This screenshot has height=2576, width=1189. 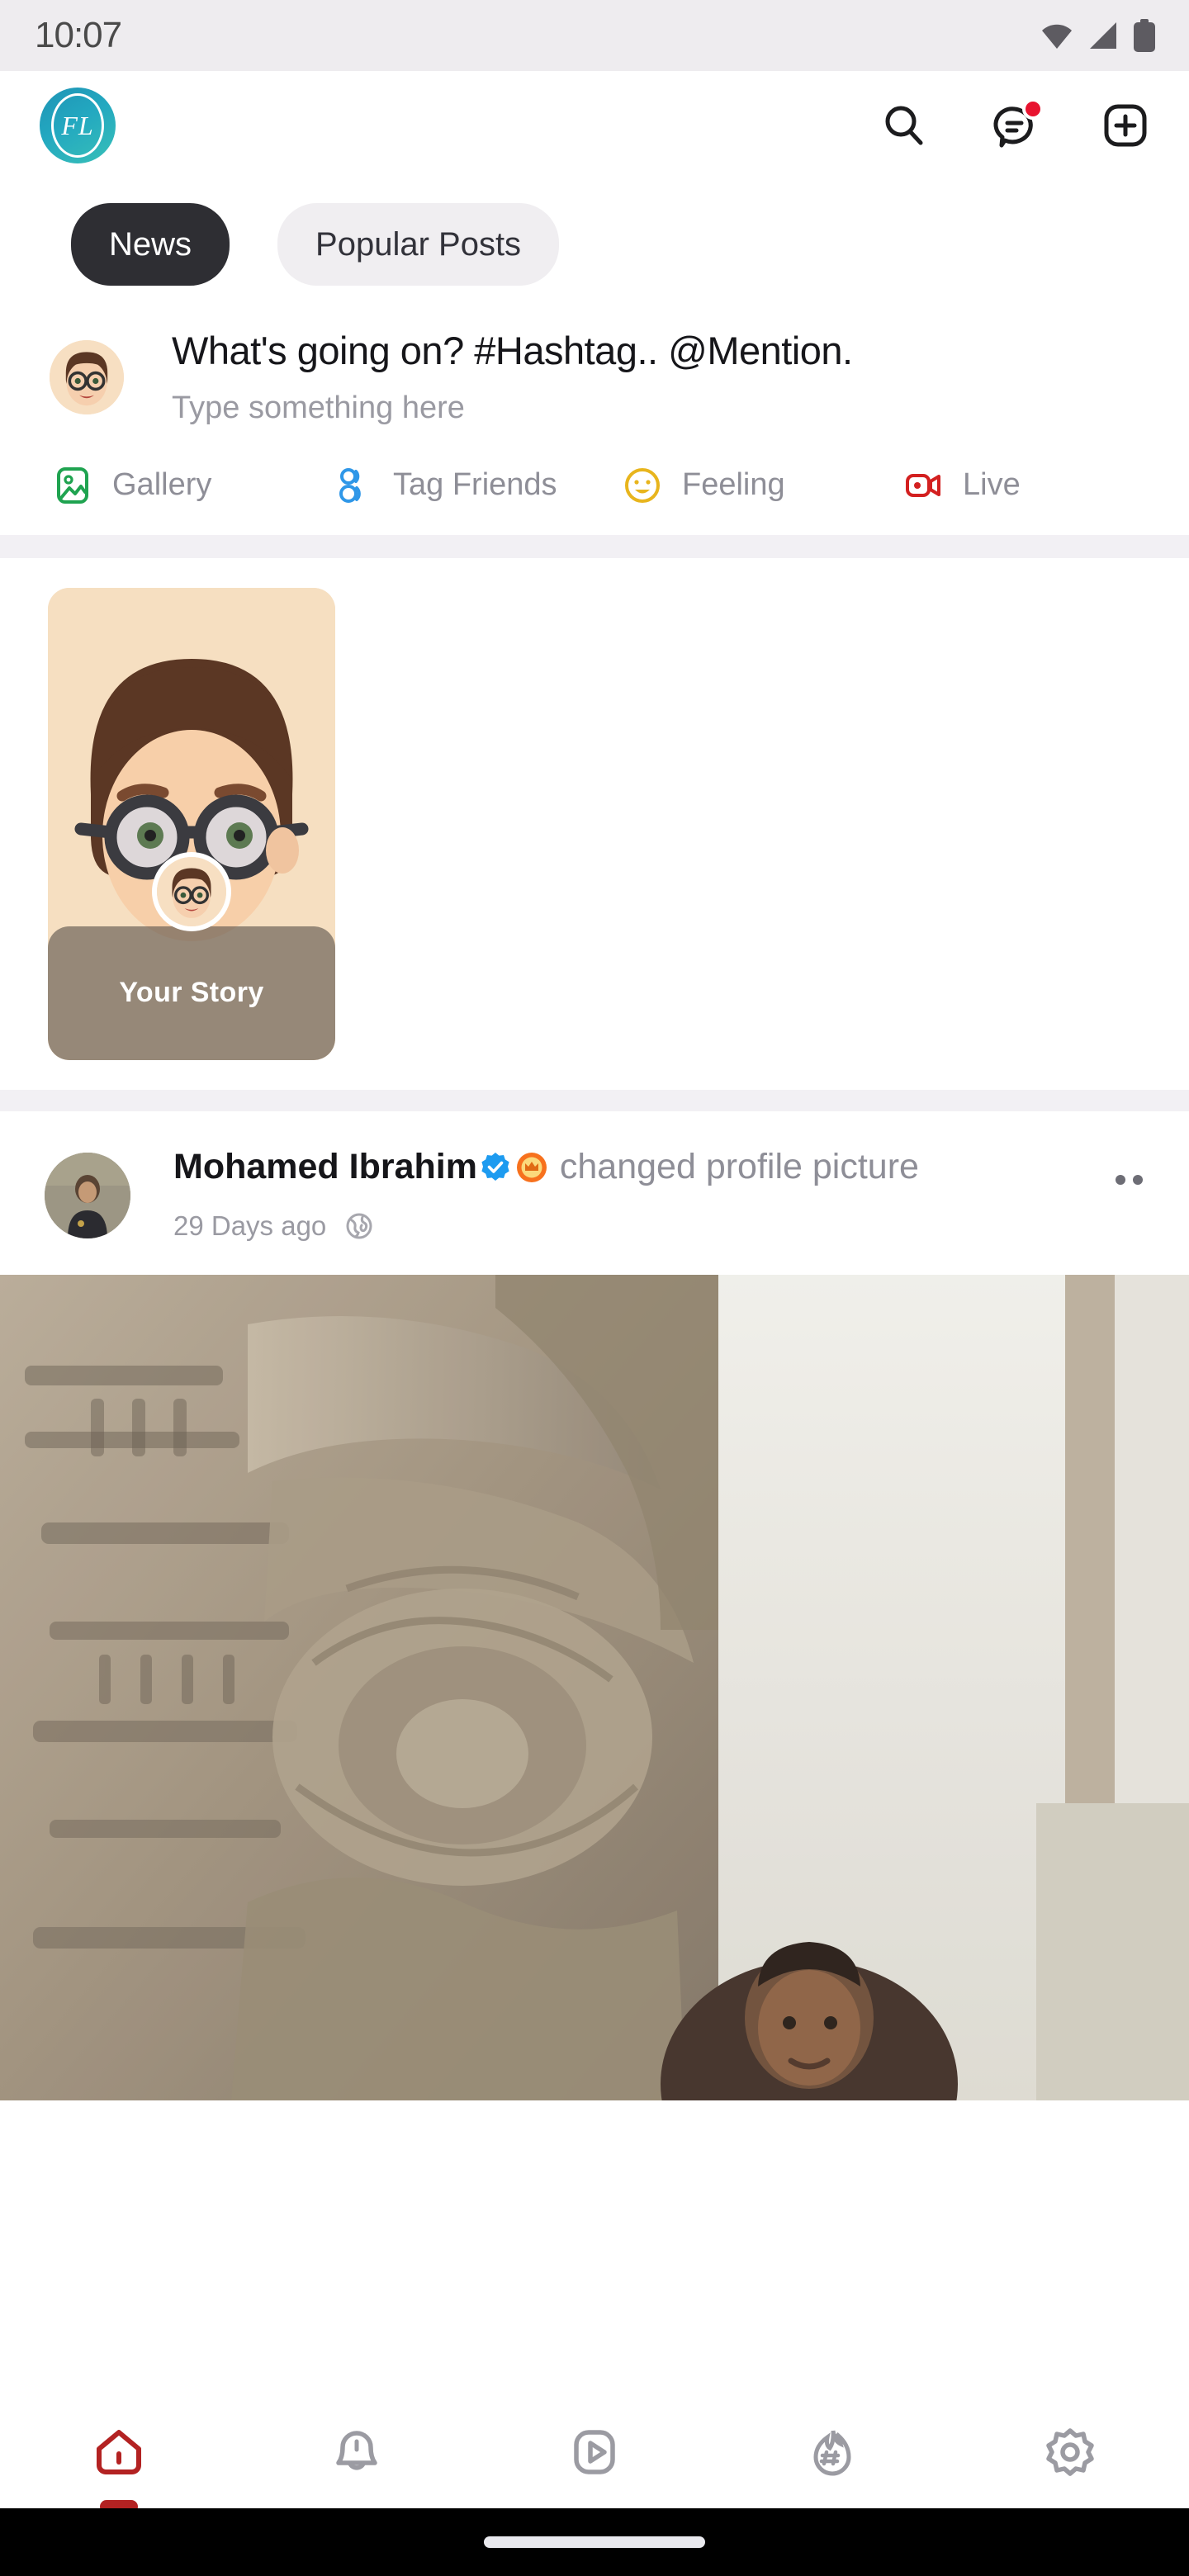 What do you see at coordinates (353, 485) in the screenshot?
I see `tag-friends-icon` at bounding box center [353, 485].